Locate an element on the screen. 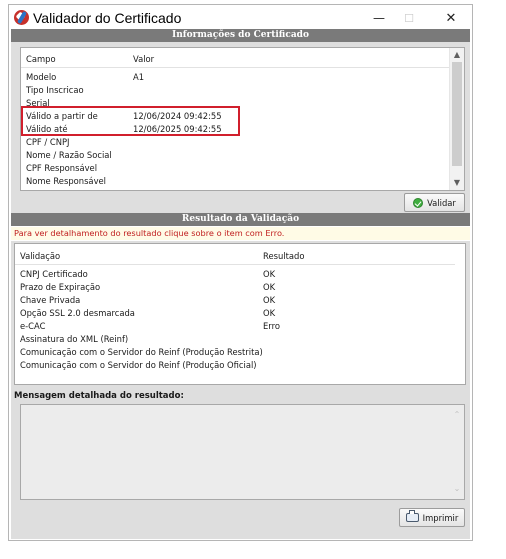  validity-highlight-box is located at coordinates (130, 121).